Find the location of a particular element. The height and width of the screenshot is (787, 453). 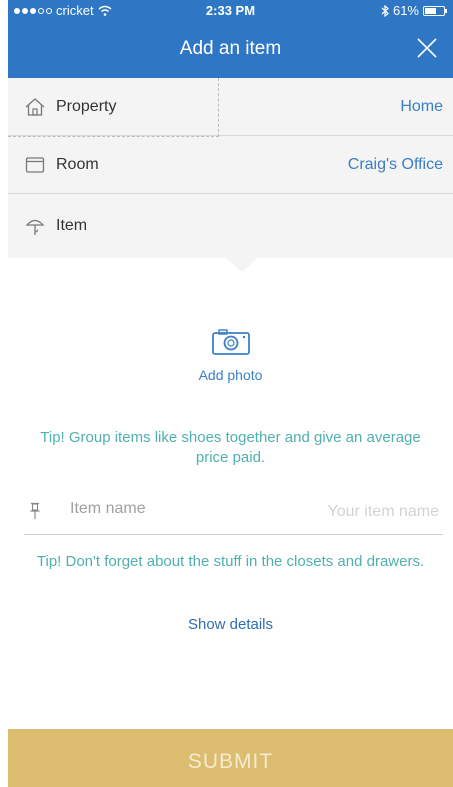

room-value: Craig's Office is located at coordinates (395, 165).